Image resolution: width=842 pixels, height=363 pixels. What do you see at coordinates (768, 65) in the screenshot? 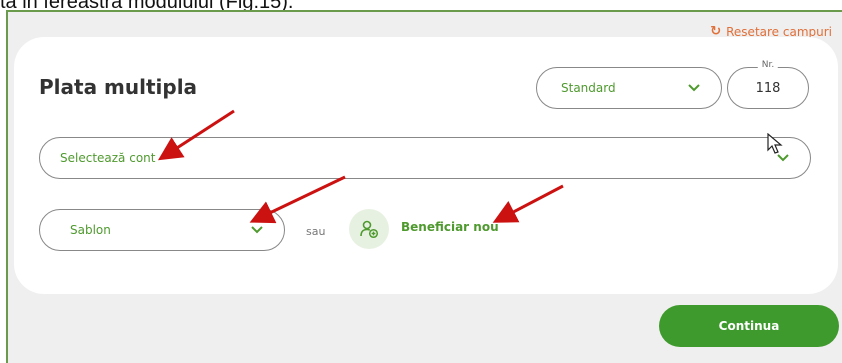
I see `payment-number-legend: Nr.` at bounding box center [768, 65].